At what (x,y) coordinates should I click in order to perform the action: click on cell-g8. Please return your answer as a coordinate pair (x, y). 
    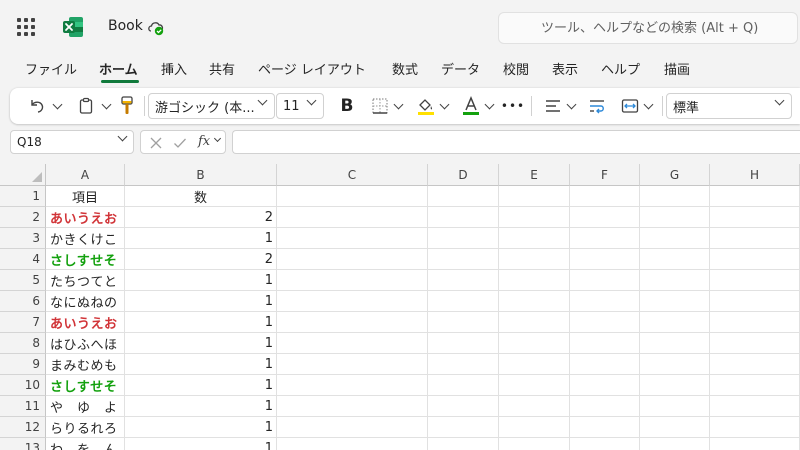
    Looking at the image, I should click on (675, 343).